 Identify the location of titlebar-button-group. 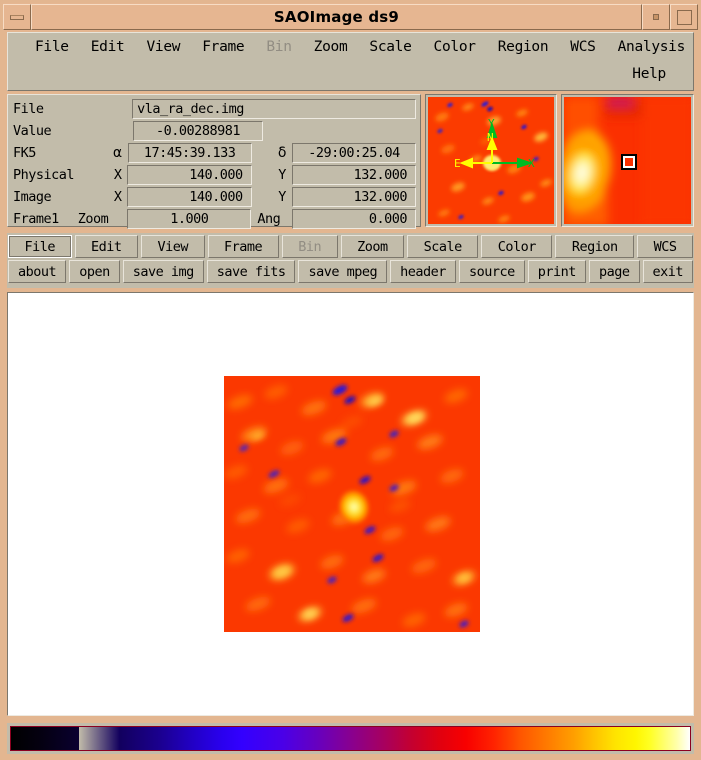
(670, 17).